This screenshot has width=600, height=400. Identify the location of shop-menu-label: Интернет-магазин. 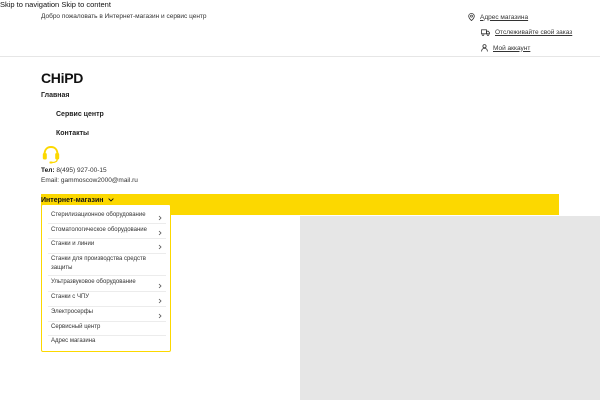
(72, 200).